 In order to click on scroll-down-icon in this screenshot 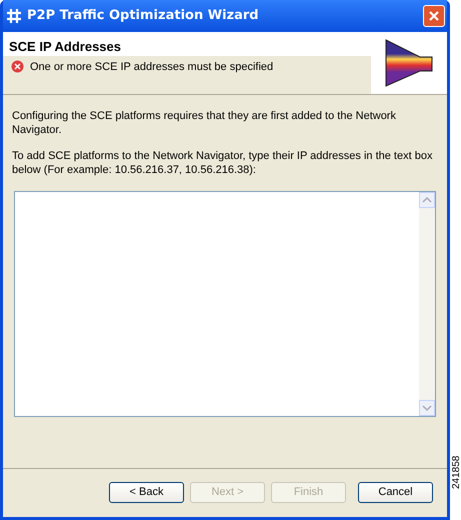, I will do `click(427, 408)`.